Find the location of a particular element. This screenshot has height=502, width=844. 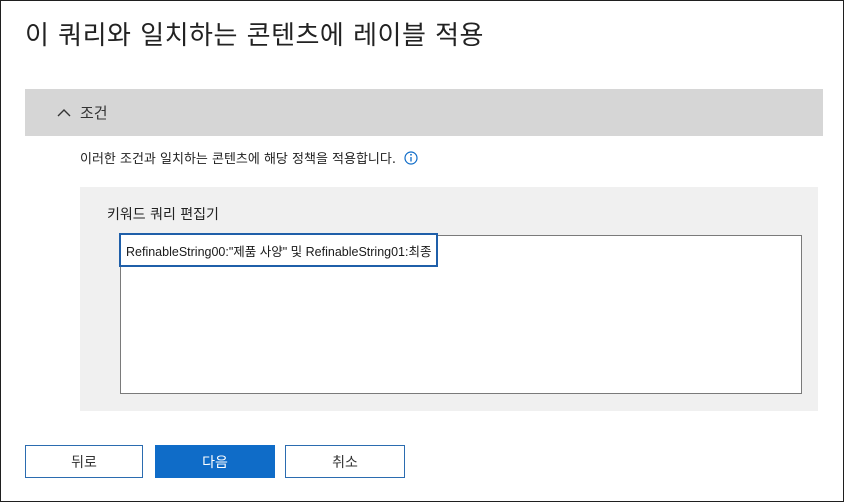

conditions-description-row: 이러한 조건과 일치하는 콘텐츠에 해당 정책을 적용합니다. is located at coordinates (249, 157).